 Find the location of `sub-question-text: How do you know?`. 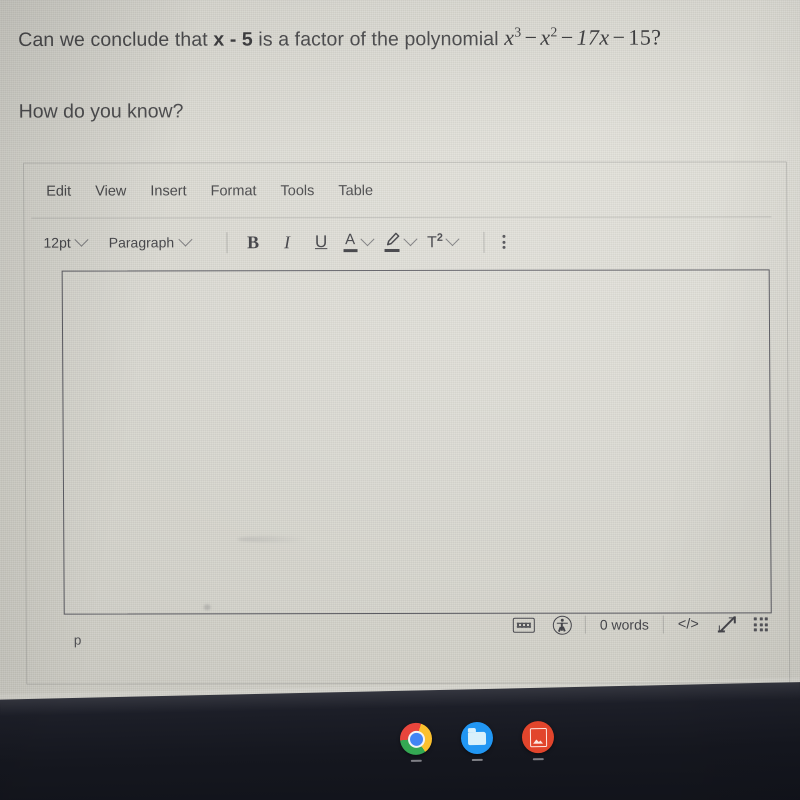

sub-question-text: How do you know? is located at coordinates (101, 111).